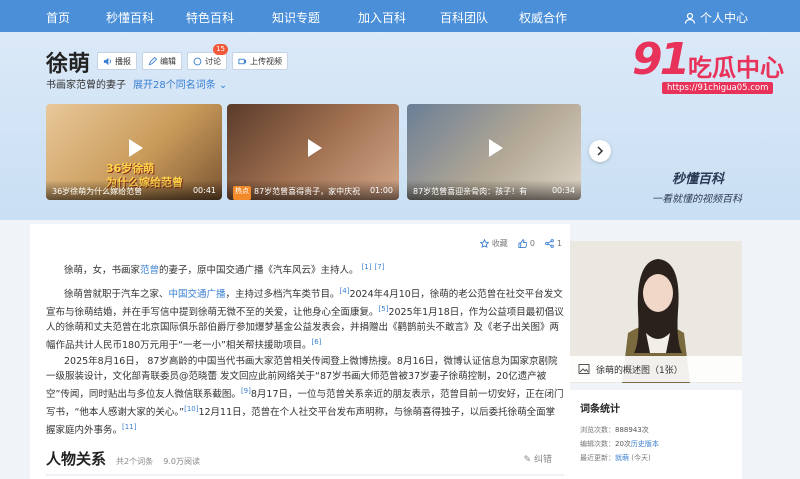  Describe the element at coordinates (499, 243) in the screenshot. I see `collect-label: 收藏` at that location.